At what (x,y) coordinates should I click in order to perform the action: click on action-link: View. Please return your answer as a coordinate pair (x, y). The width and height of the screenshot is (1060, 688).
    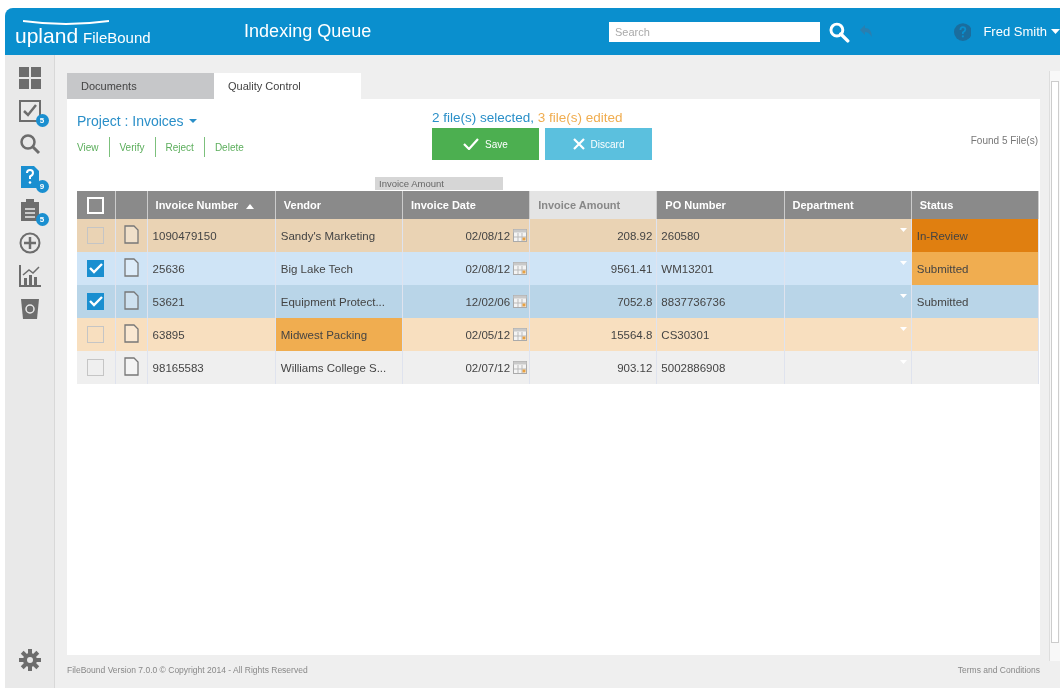
    Looking at the image, I should click on (88, 147).